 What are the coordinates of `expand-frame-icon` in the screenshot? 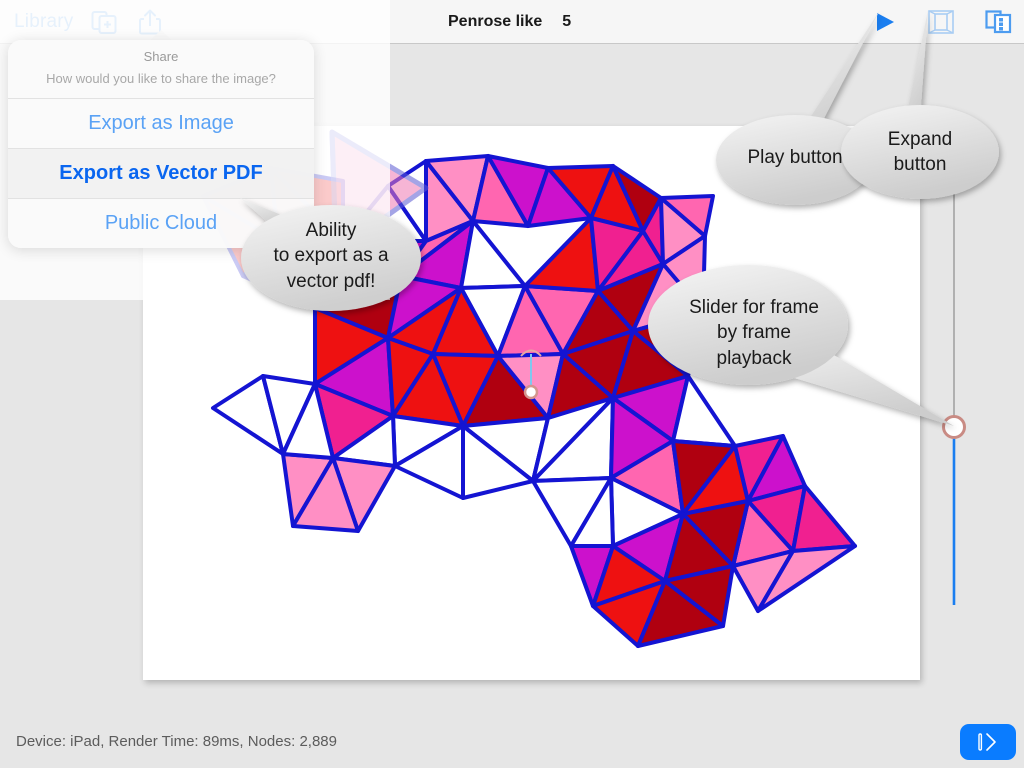 It's located at (941, 22).